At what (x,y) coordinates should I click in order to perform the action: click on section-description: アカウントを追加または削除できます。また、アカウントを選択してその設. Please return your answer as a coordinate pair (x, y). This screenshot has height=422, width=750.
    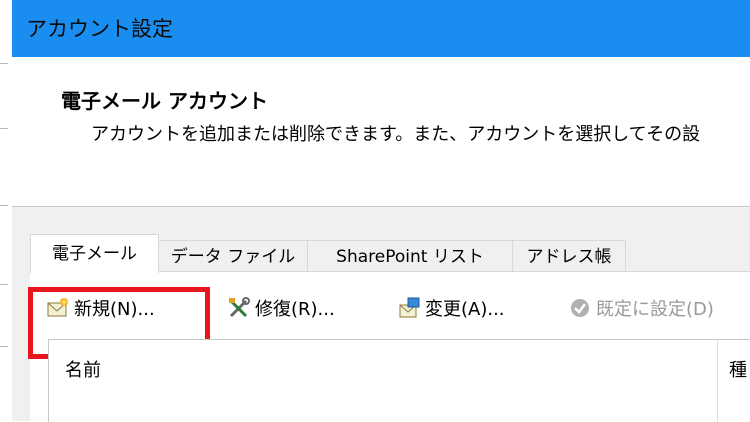
    Looking at the image, I should click on (396, 134).